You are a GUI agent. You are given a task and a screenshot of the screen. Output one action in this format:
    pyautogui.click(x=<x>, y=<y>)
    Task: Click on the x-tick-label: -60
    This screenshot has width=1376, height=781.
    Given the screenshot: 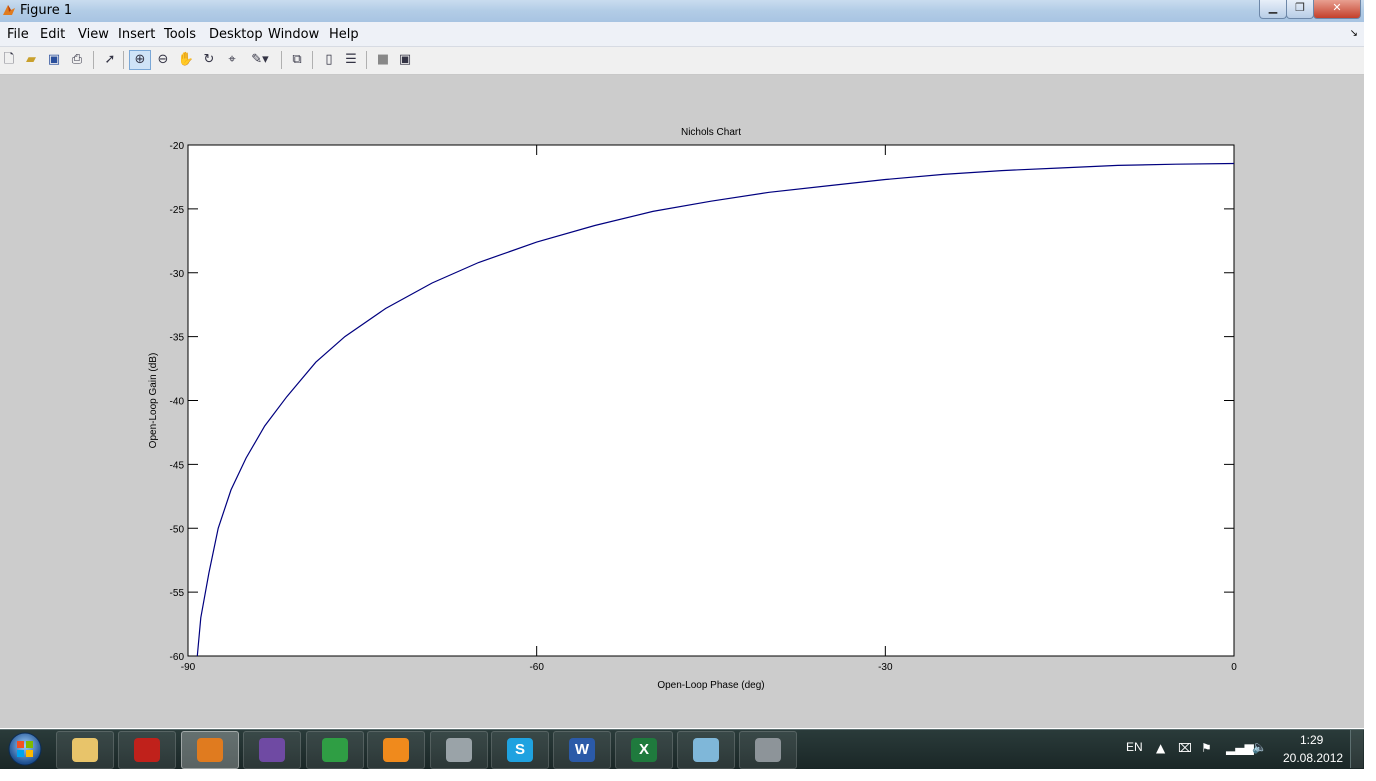 What is the action you would take?
    pyautogui.click(x=536, y=667)
    